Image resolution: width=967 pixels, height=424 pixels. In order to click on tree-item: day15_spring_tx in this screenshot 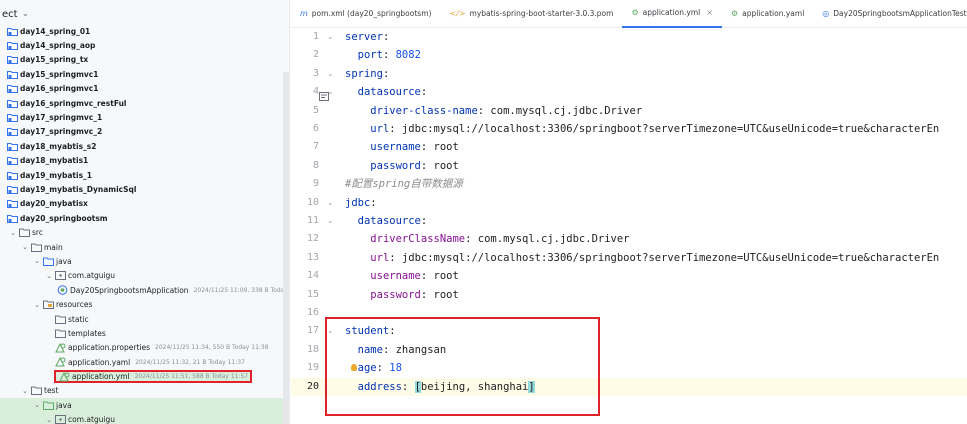, I will do `click(144, 60)`.